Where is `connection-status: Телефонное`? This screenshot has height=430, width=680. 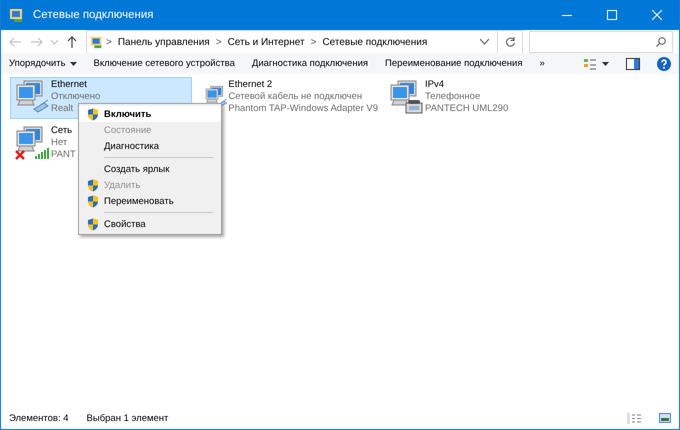 connection-status: Телефонное is located at coordinates (452, 97).